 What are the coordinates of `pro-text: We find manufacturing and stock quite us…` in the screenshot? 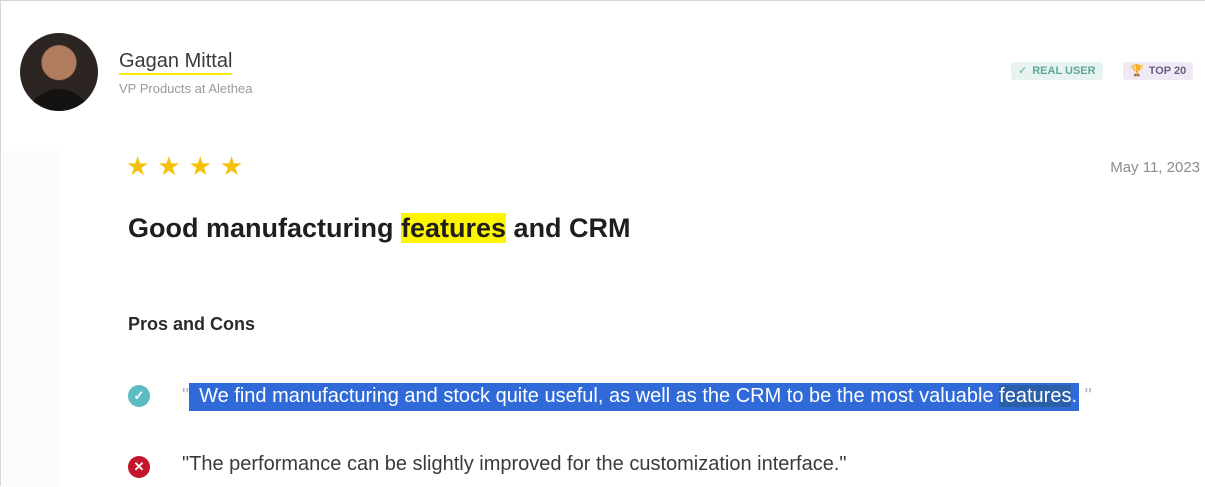 It's located at (599, 396).